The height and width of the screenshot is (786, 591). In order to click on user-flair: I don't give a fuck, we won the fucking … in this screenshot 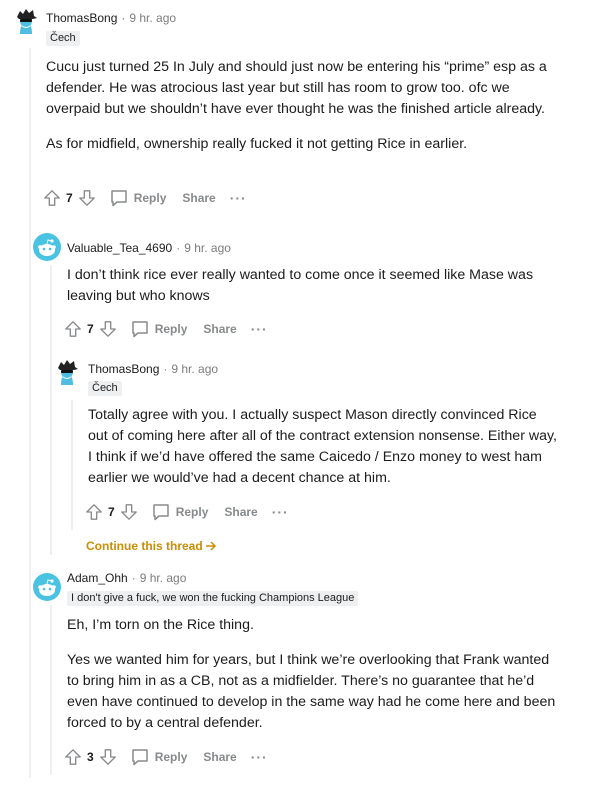, I will do `click(213, 598)`.